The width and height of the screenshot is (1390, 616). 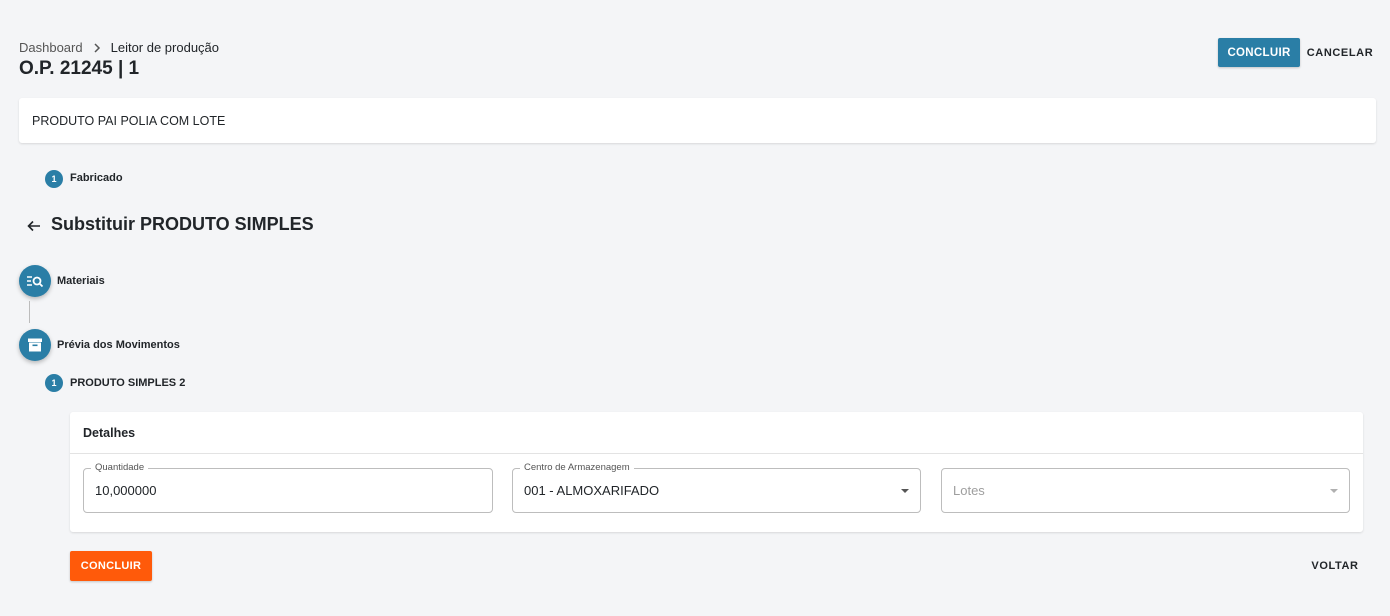 I want to click on section-title: Substituir PRODUTO SIMPLES, so click(x=182, y=224).